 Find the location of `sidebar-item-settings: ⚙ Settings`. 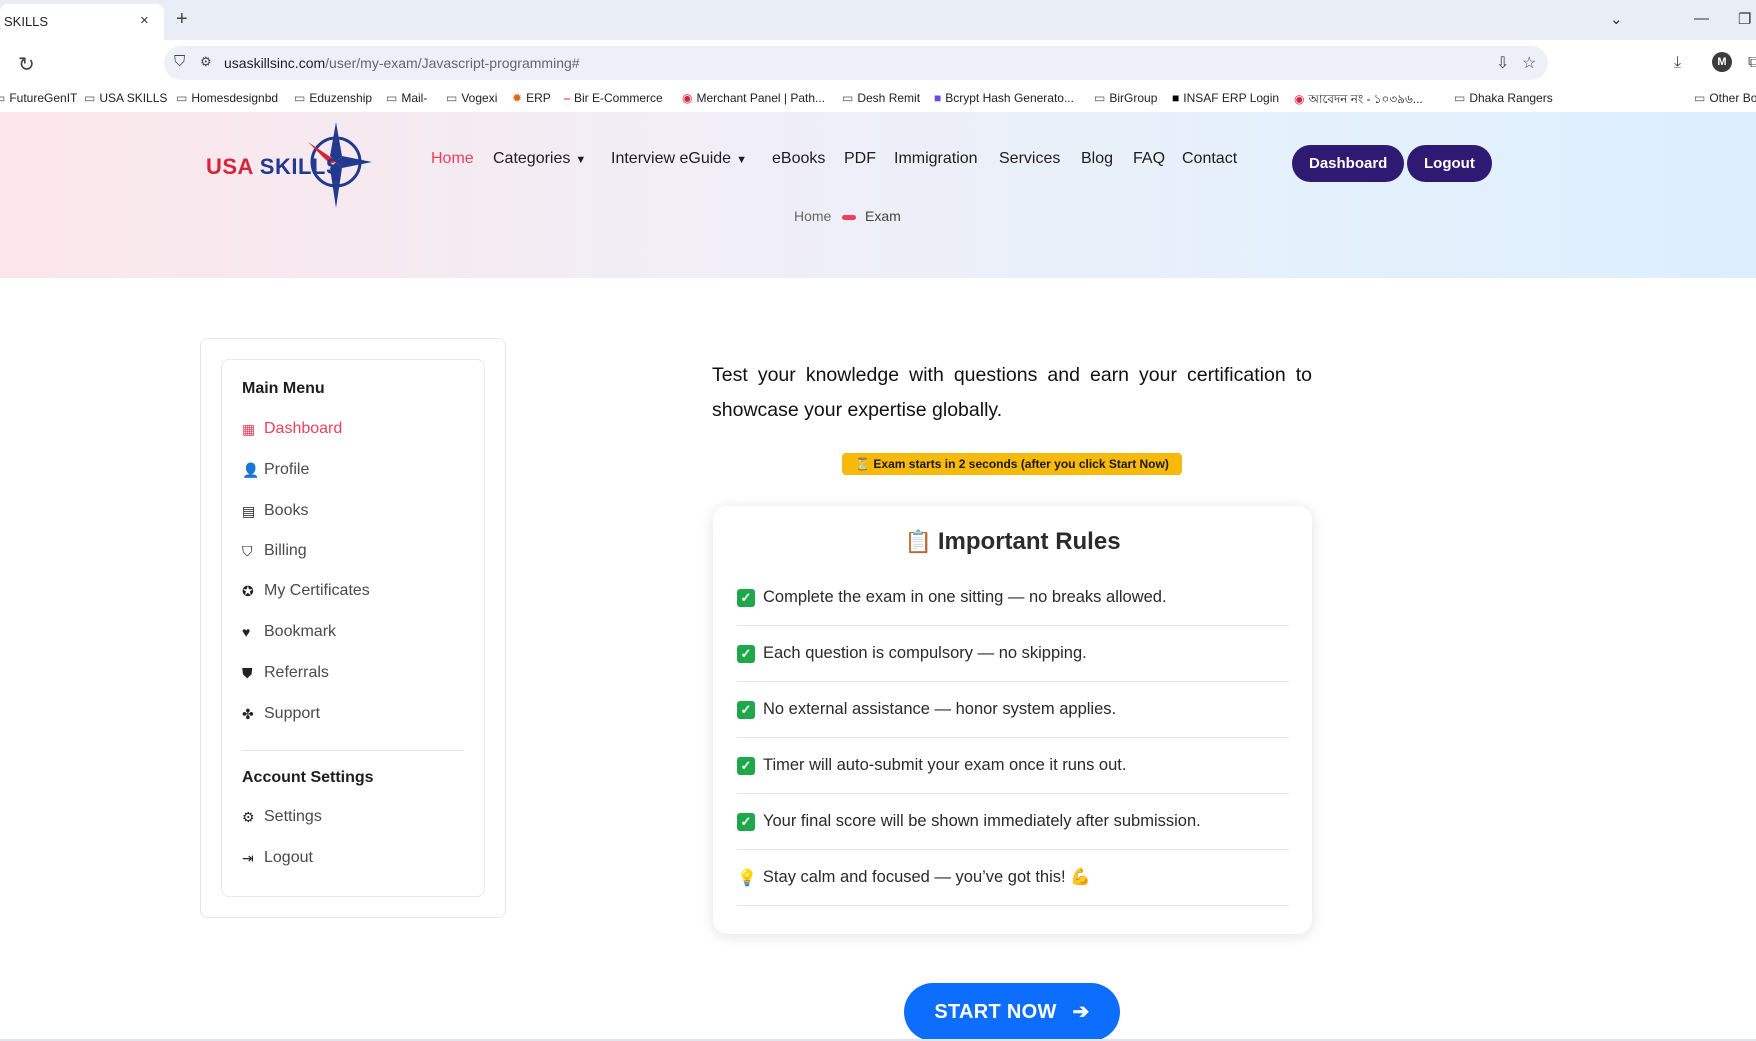

sidebar-item-settings: ⚙ Settings is located at coordinates (282, 817).